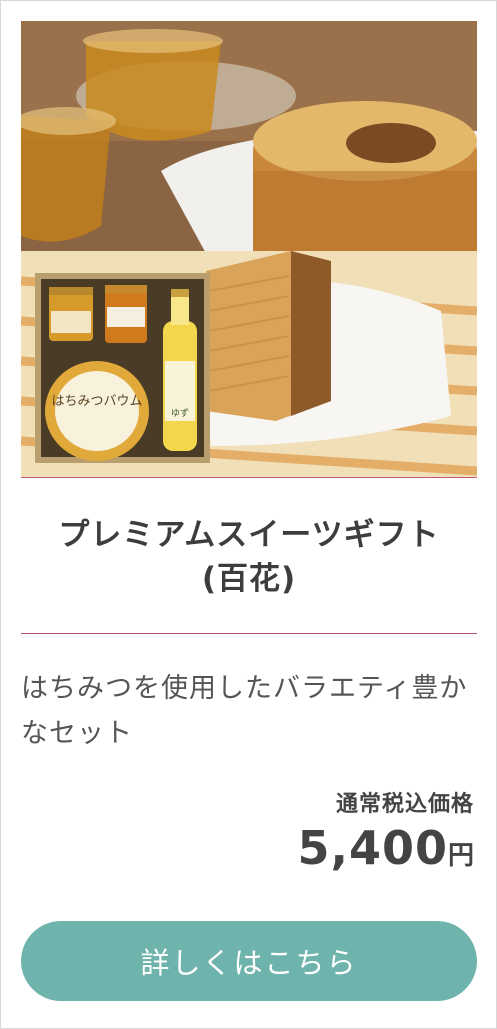  I want to click on image-bottom-line, so click(249, 477).